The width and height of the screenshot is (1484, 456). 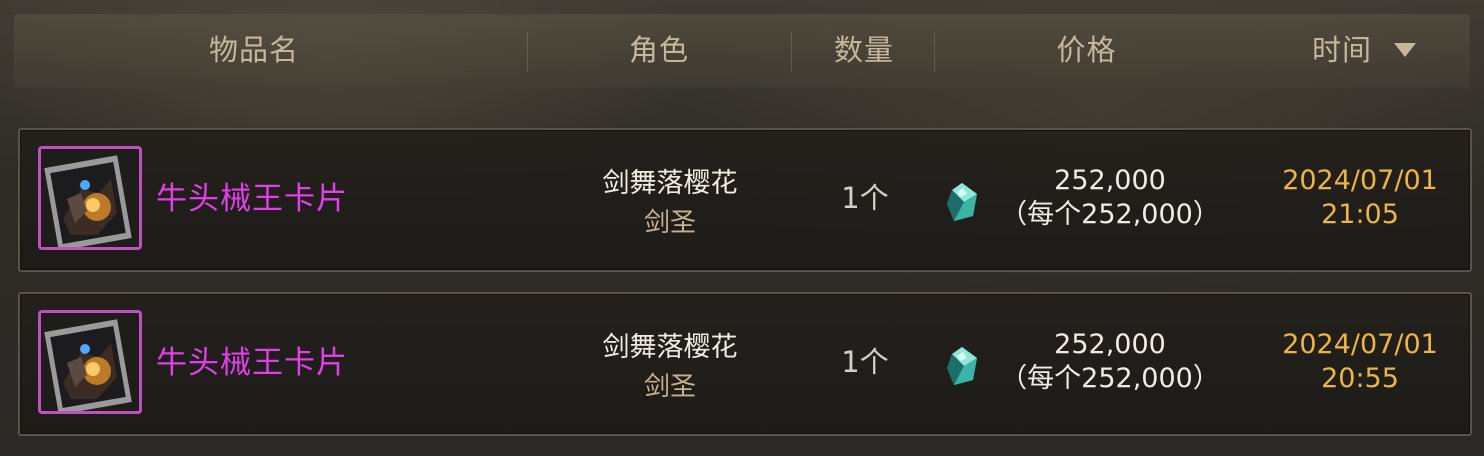 I want to click on time: 21:05, so click(x=1360, y=214).